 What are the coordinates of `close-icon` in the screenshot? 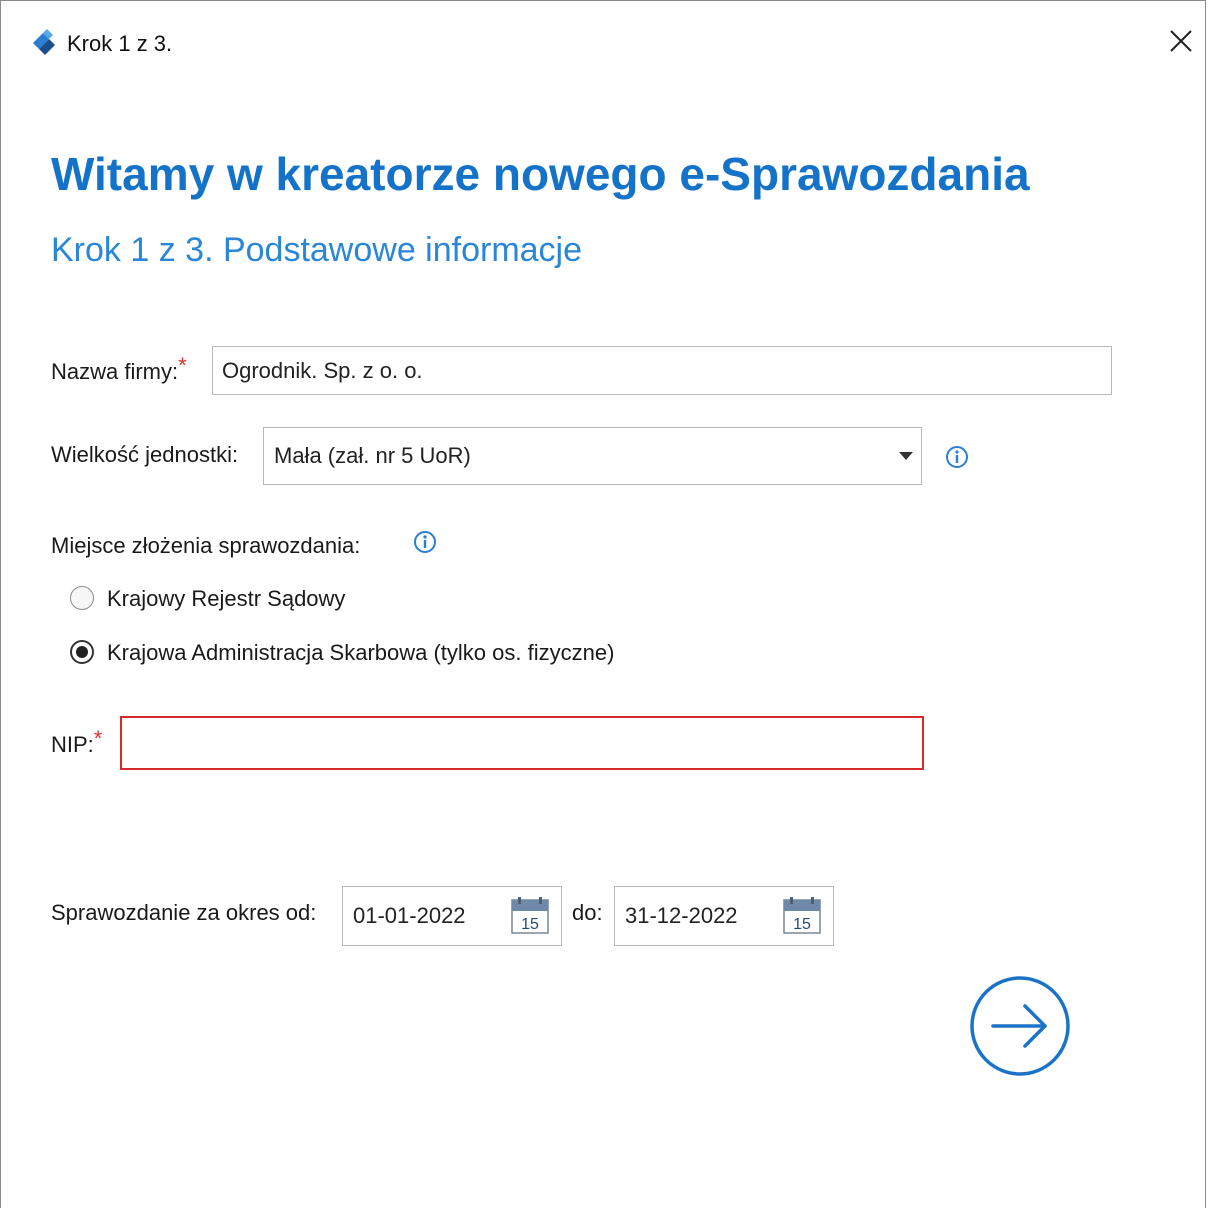 It's located at (1181, 41).